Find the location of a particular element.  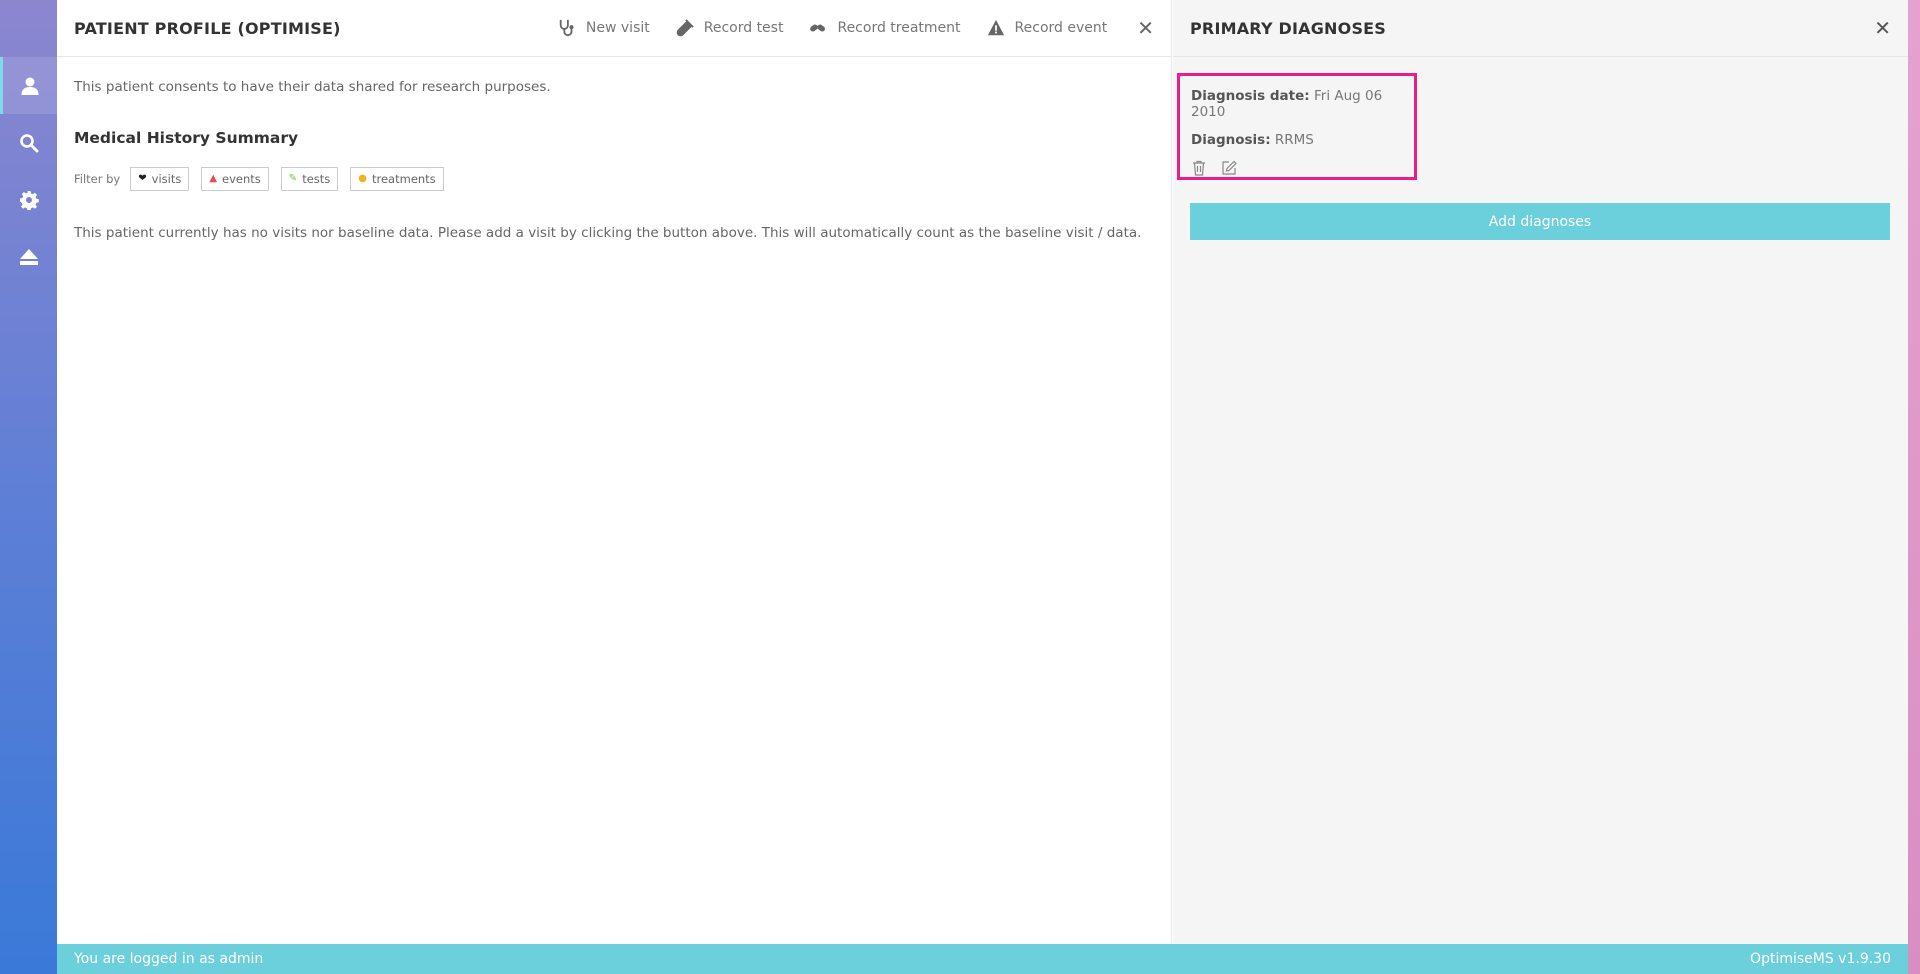

nav-item-settings is located at coordinates (28, 199).